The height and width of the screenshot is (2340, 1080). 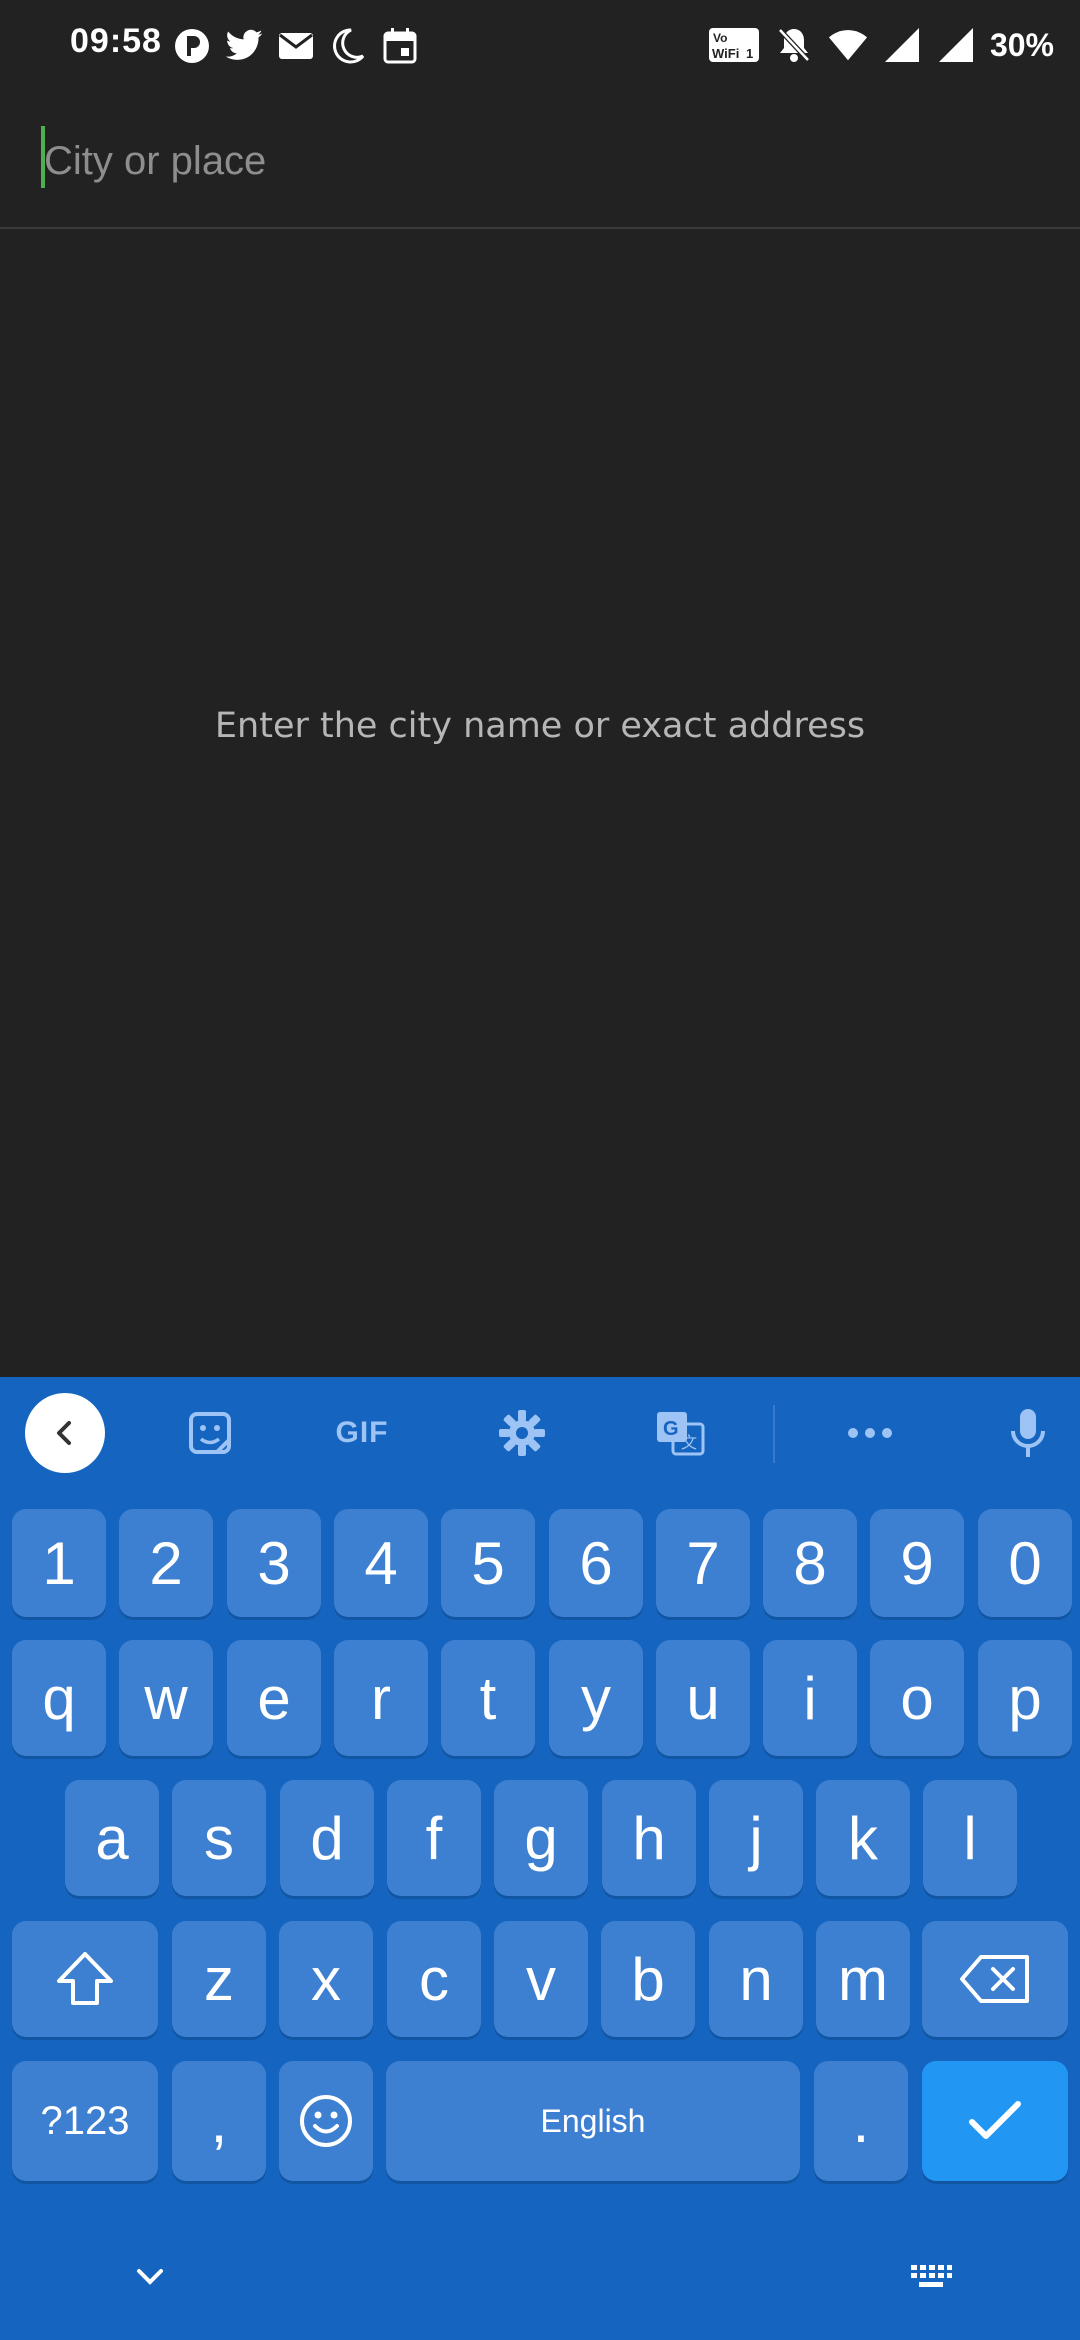 I want to click on key-9: 9, so click(x=917, y=1563).